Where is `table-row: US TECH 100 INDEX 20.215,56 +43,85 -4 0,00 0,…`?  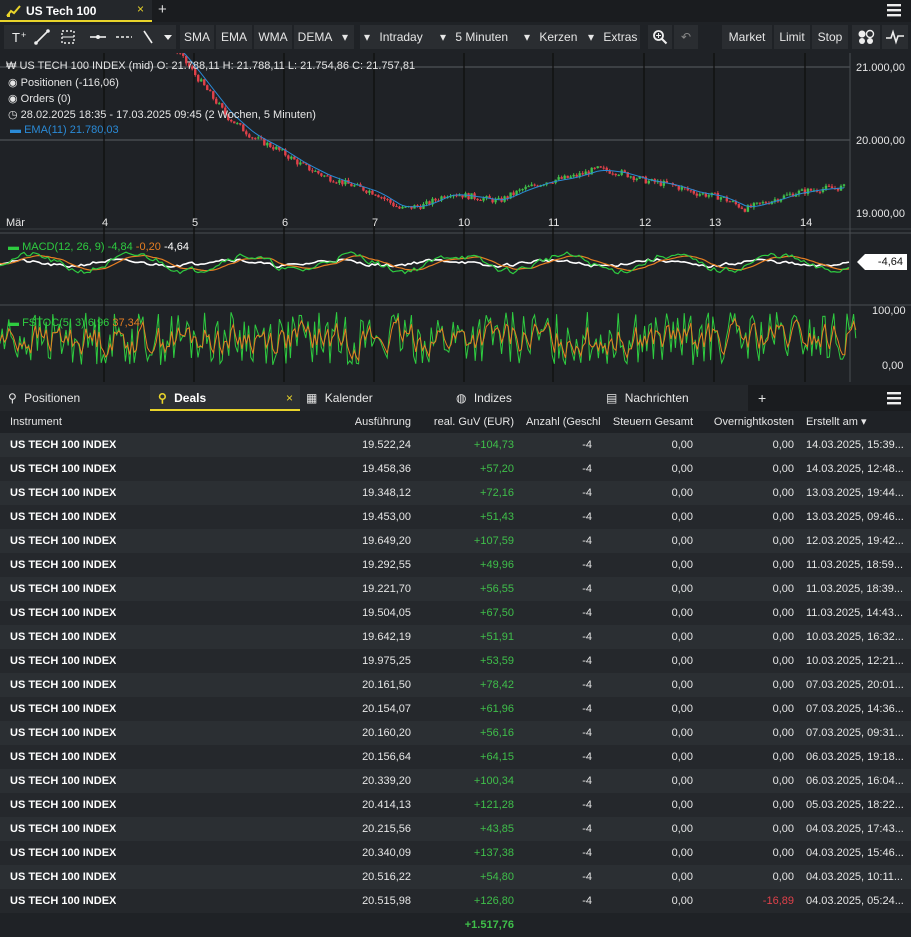
table-row: US TECH 100 INDEX 20.215,56 +43,85 -4 0,00 0,… is located at coordinates (455, 829).